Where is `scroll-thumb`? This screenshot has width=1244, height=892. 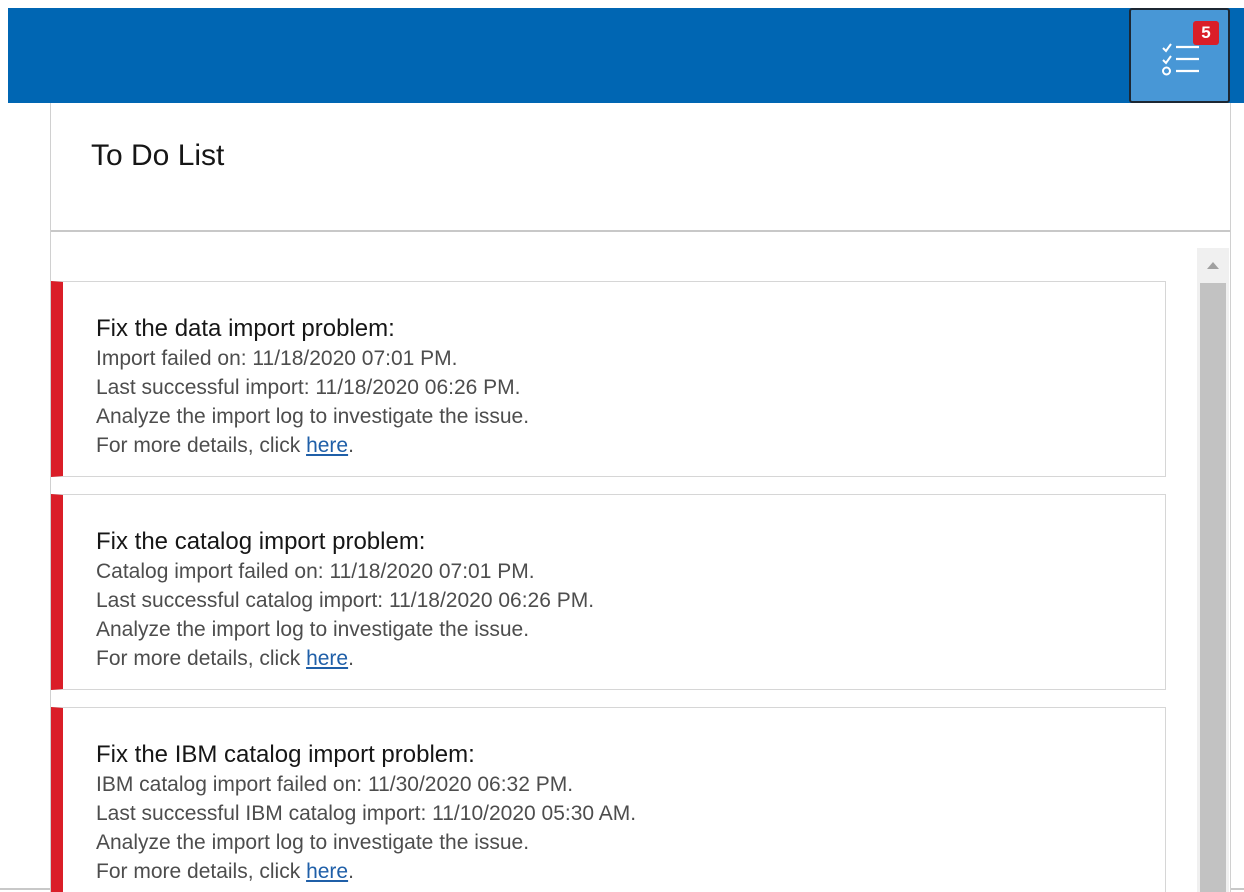
scroll-thumb is located at coordinates (1213, 587).